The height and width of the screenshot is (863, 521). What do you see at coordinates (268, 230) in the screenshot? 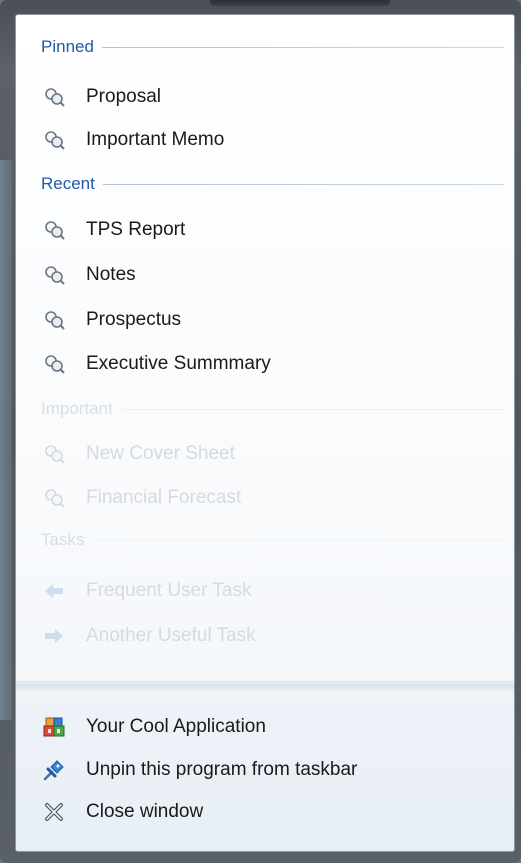
I see `recent-item-tps-report: TPS Report` at bounding box center [268, 230].